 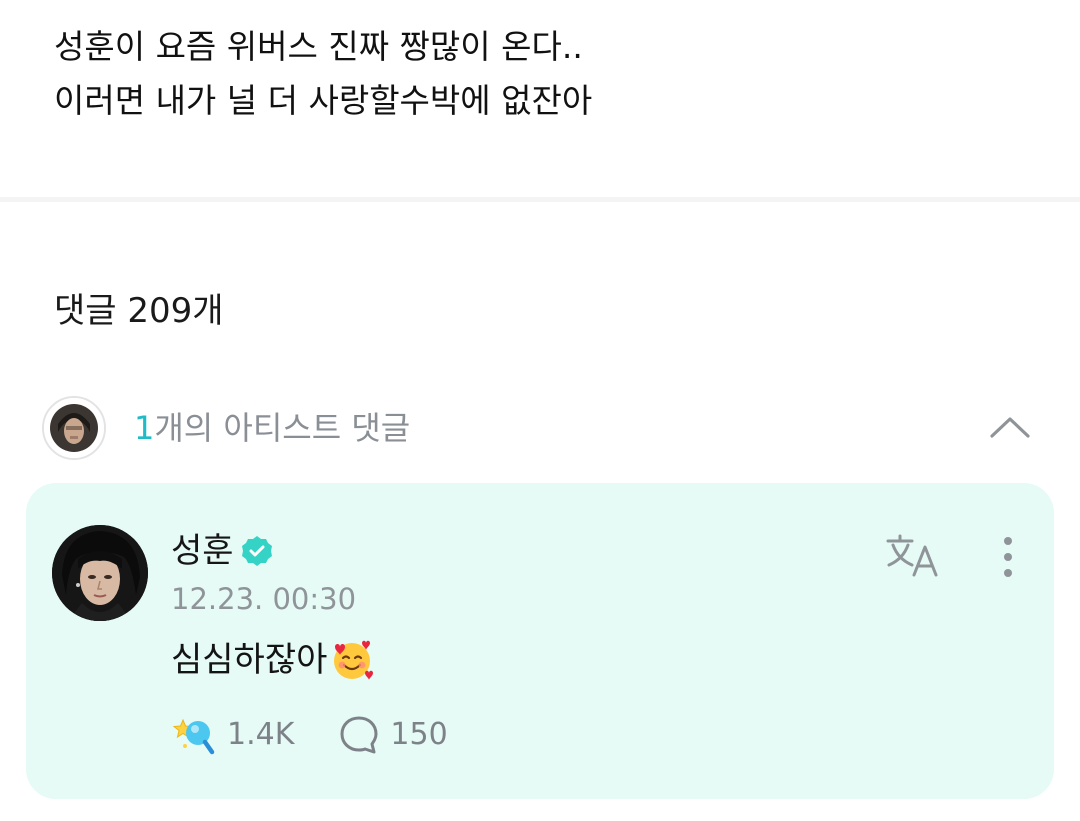 I want to click on translate-button, so click(x=914, y=556).